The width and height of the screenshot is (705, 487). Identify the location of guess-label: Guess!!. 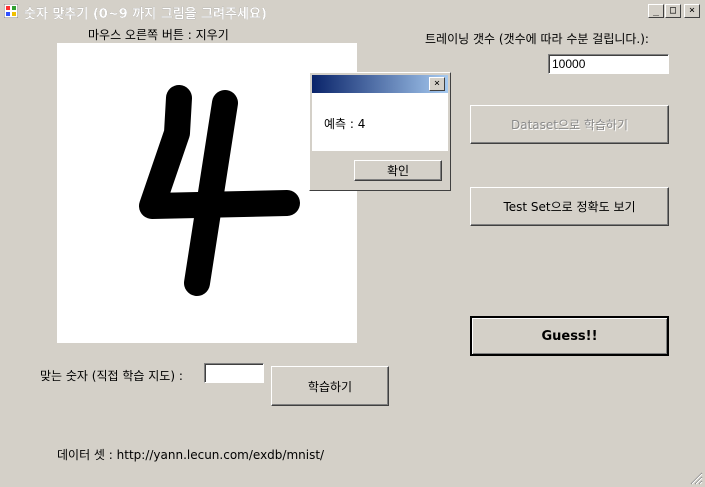
(569, 336).